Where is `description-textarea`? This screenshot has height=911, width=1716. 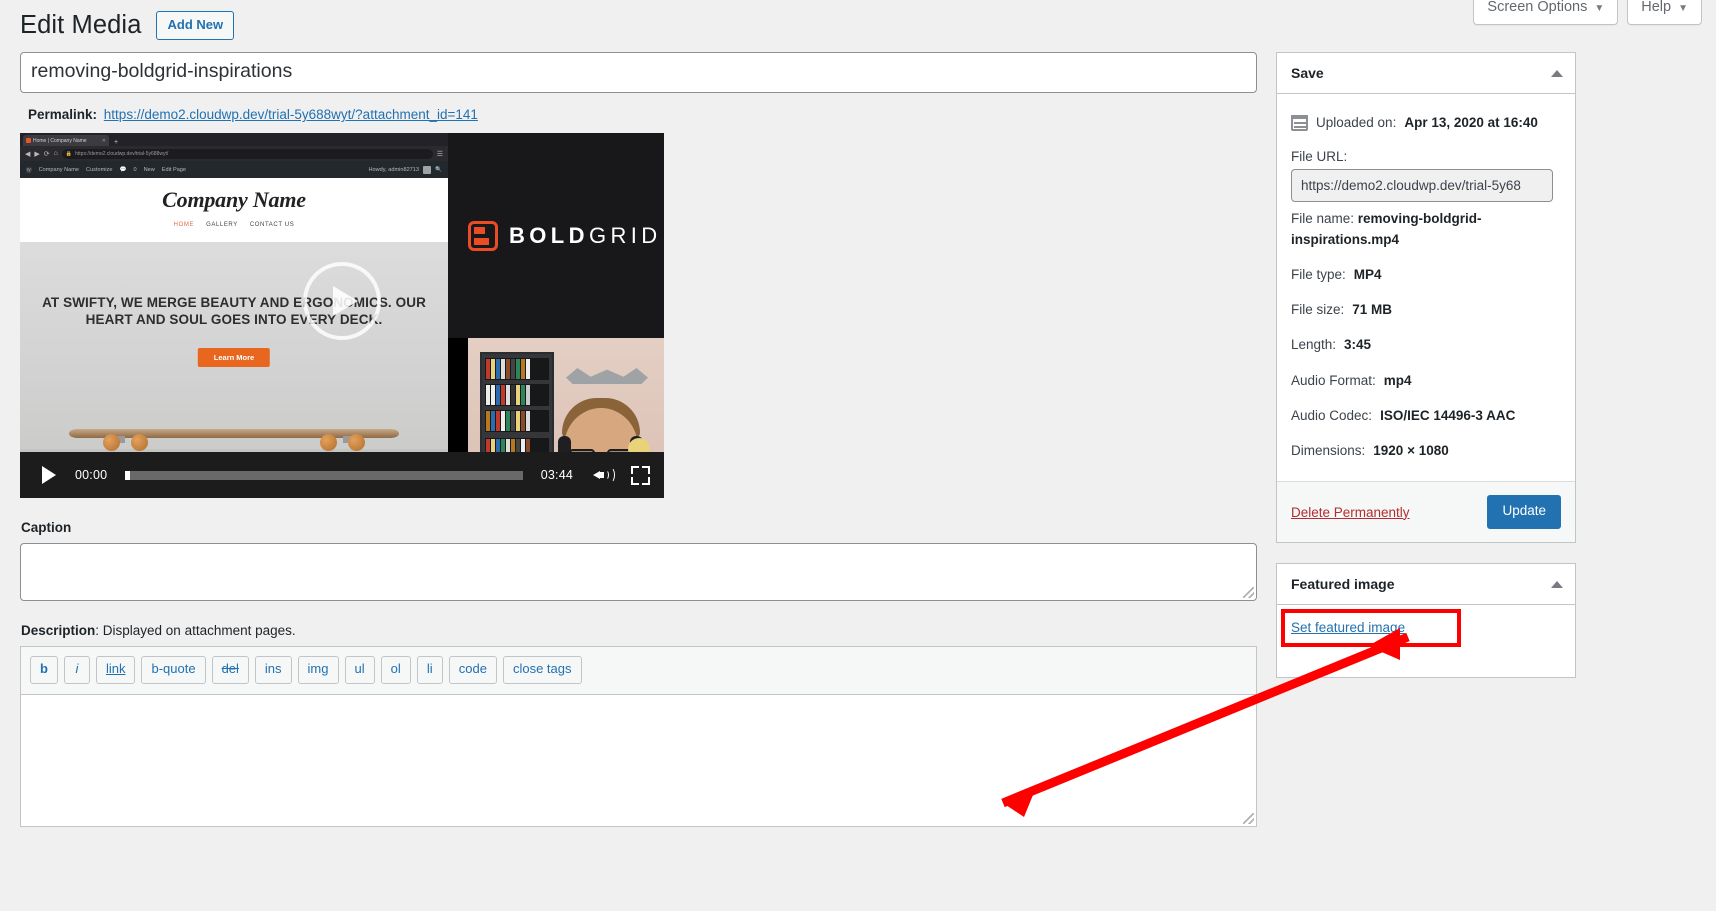 description-textarea is located at coordinates (638, 760).